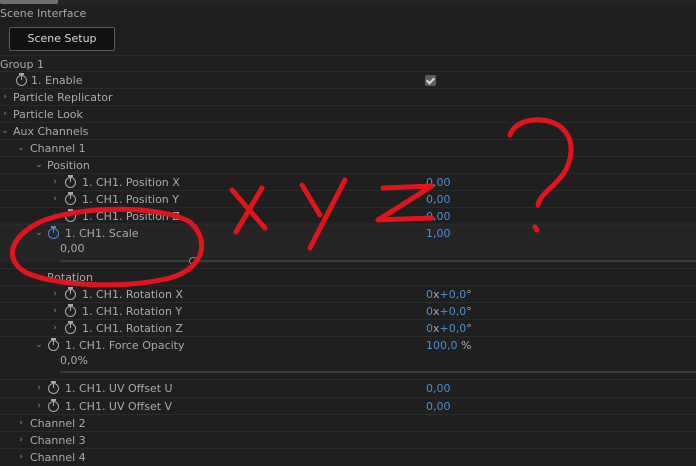  What do you see at coordinates (348, 199) in the screenshot?
I see `position-y-row: › 1. CH1. Position Y 0,00` at bounding box center [348, 199].